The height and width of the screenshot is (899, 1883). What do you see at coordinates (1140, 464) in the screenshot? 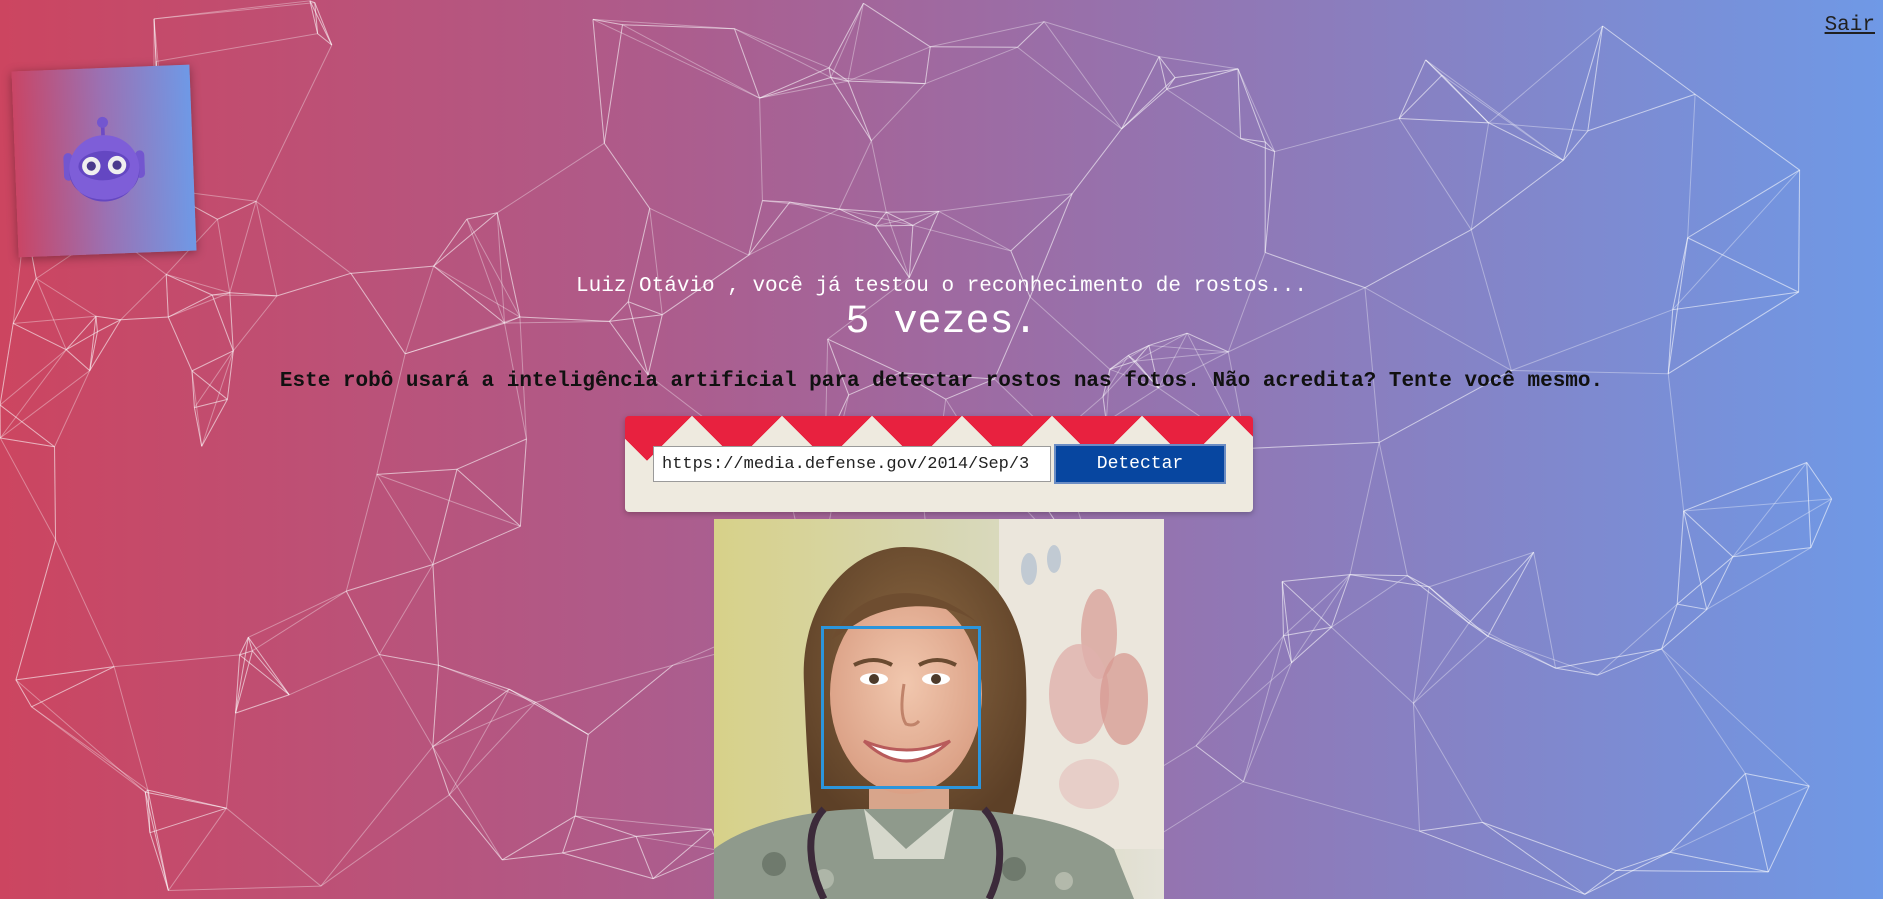
I see `detect-button: Detectar` at bounding box center [1140, 464].